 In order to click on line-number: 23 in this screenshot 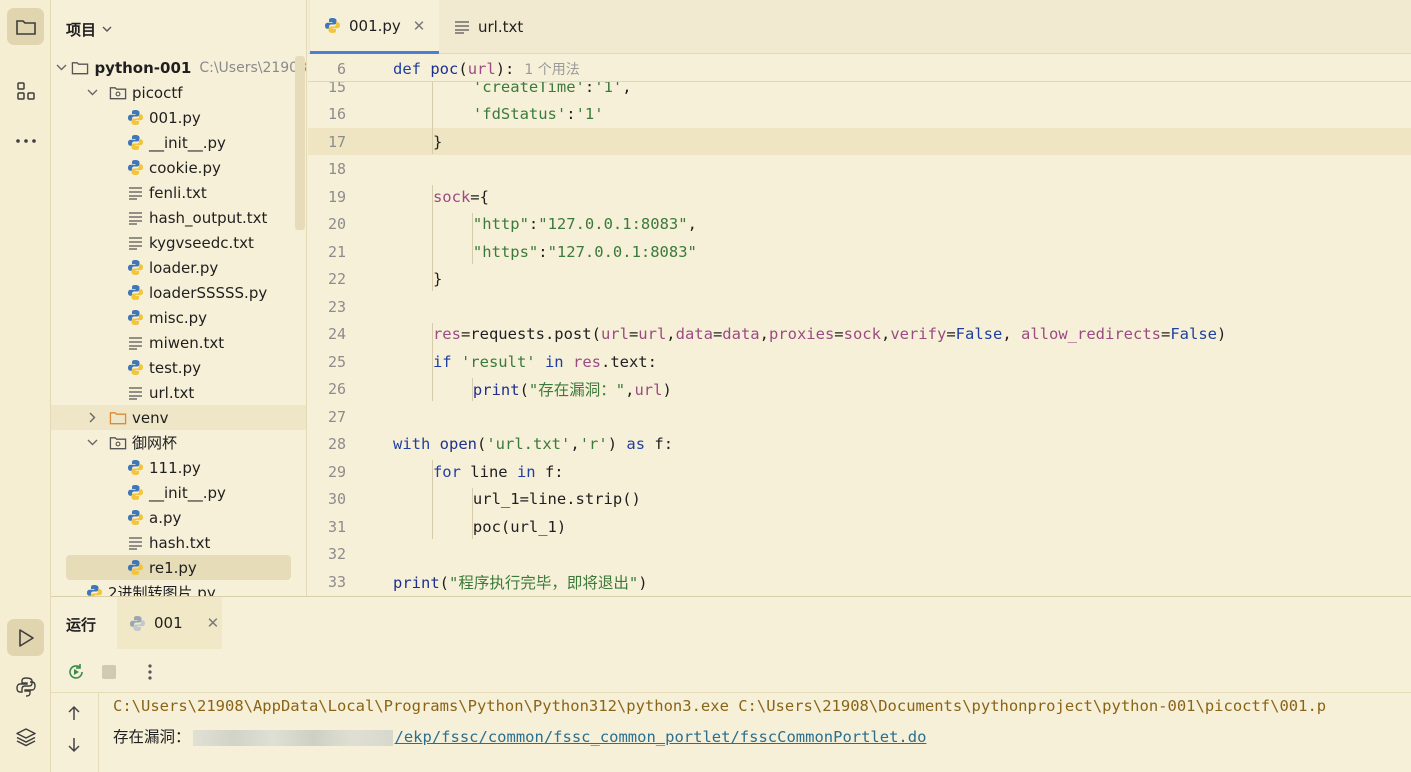, I will do `click(336, 306)`.